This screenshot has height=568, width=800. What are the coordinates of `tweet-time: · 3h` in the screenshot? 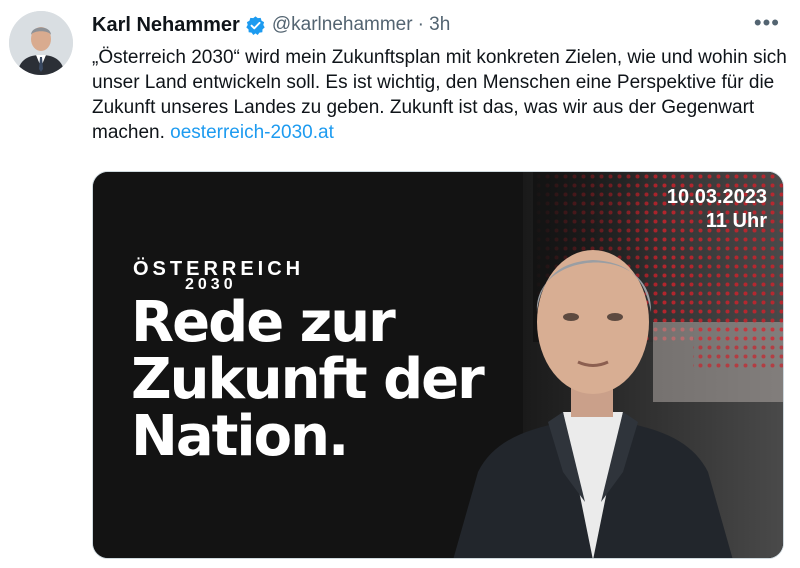 It's located at (434, 25).